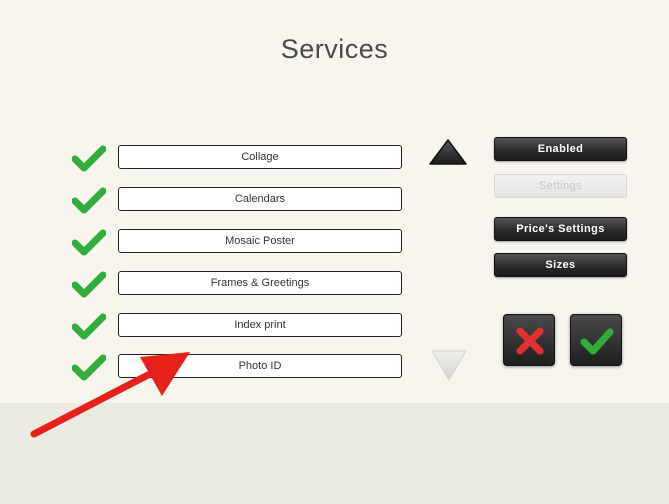  What do you see at coordinates (334, 49) in the screenshot?
I see `page-title: Services` at bounding box center [334, 49].